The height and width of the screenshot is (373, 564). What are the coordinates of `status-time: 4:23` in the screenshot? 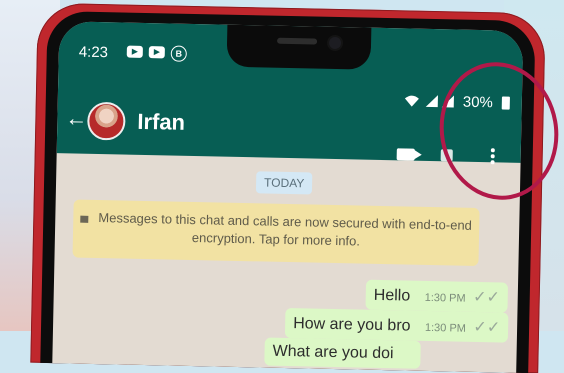 It's located at (93, 52).